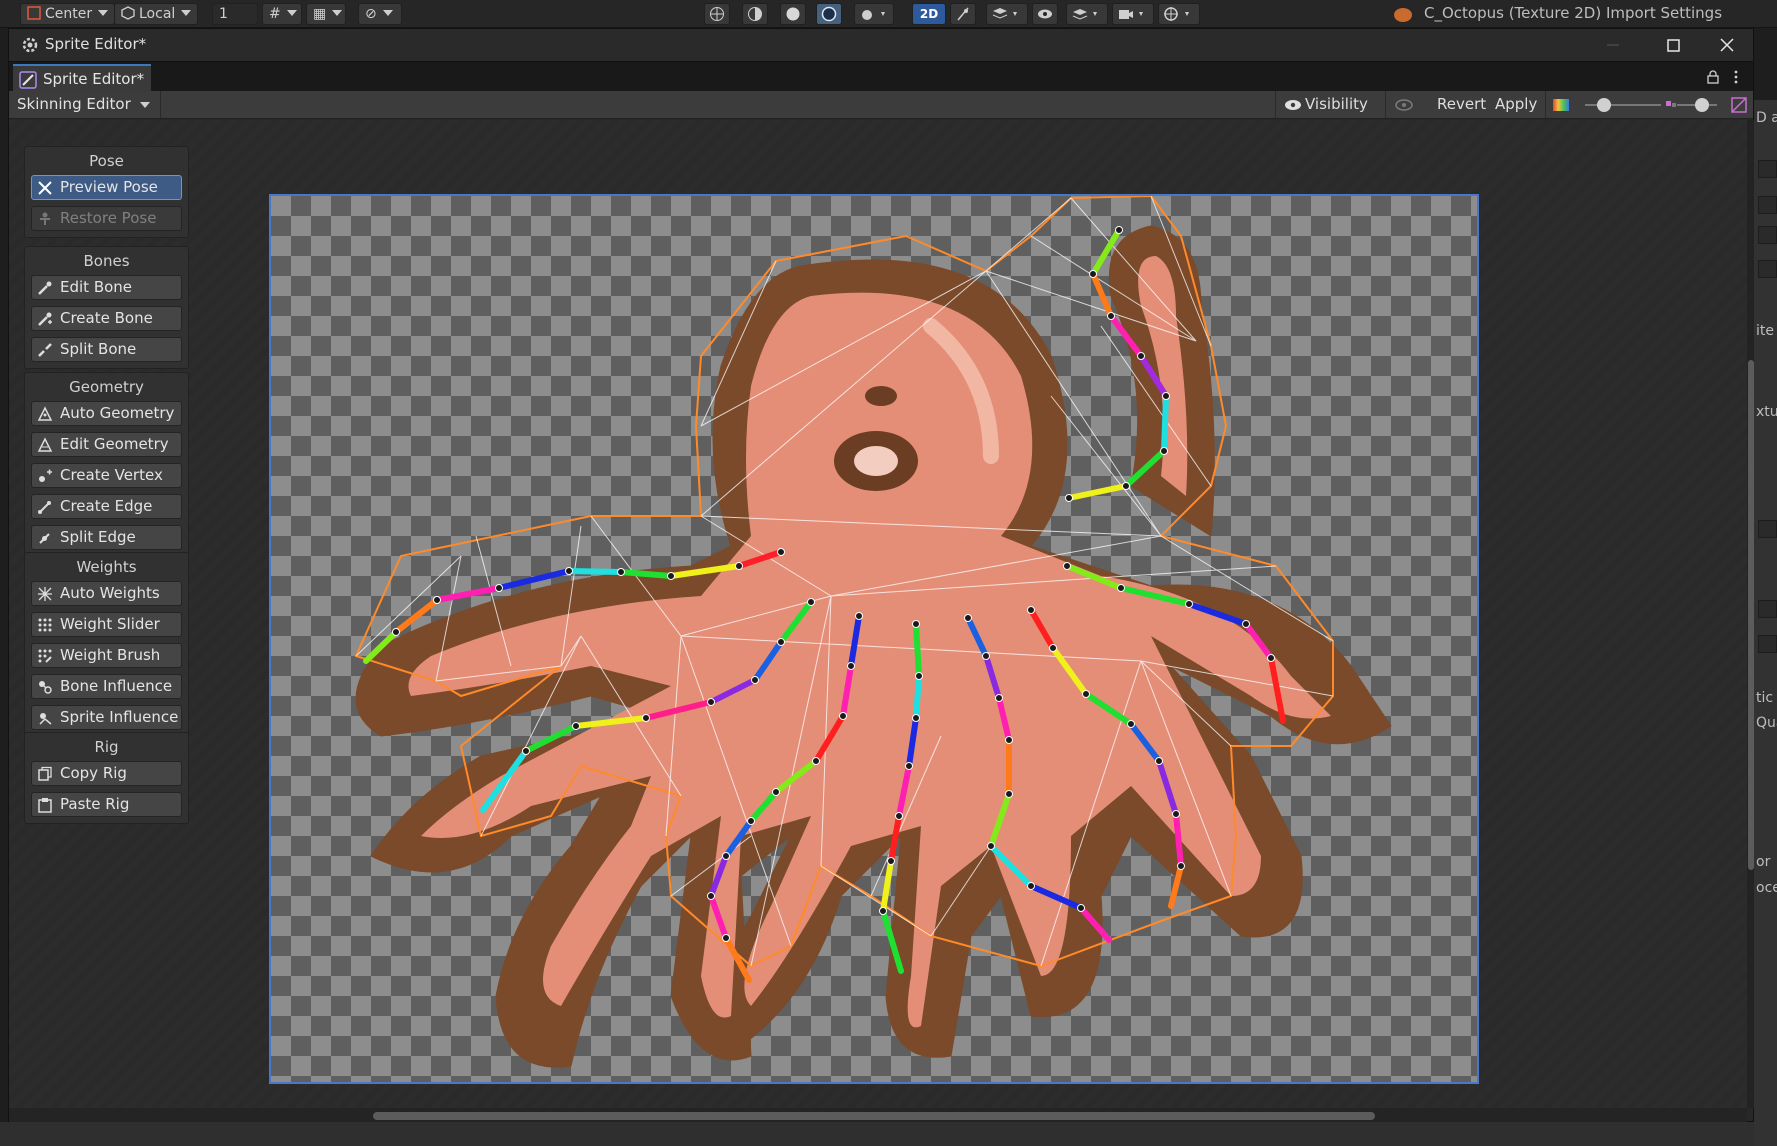 Image resolution: width=1777 pixels, height=1146 pixels. Describe the element at coordinates (106, 287) in the screenshot. I see `edit-bone-button: Edit Bone` at that location.